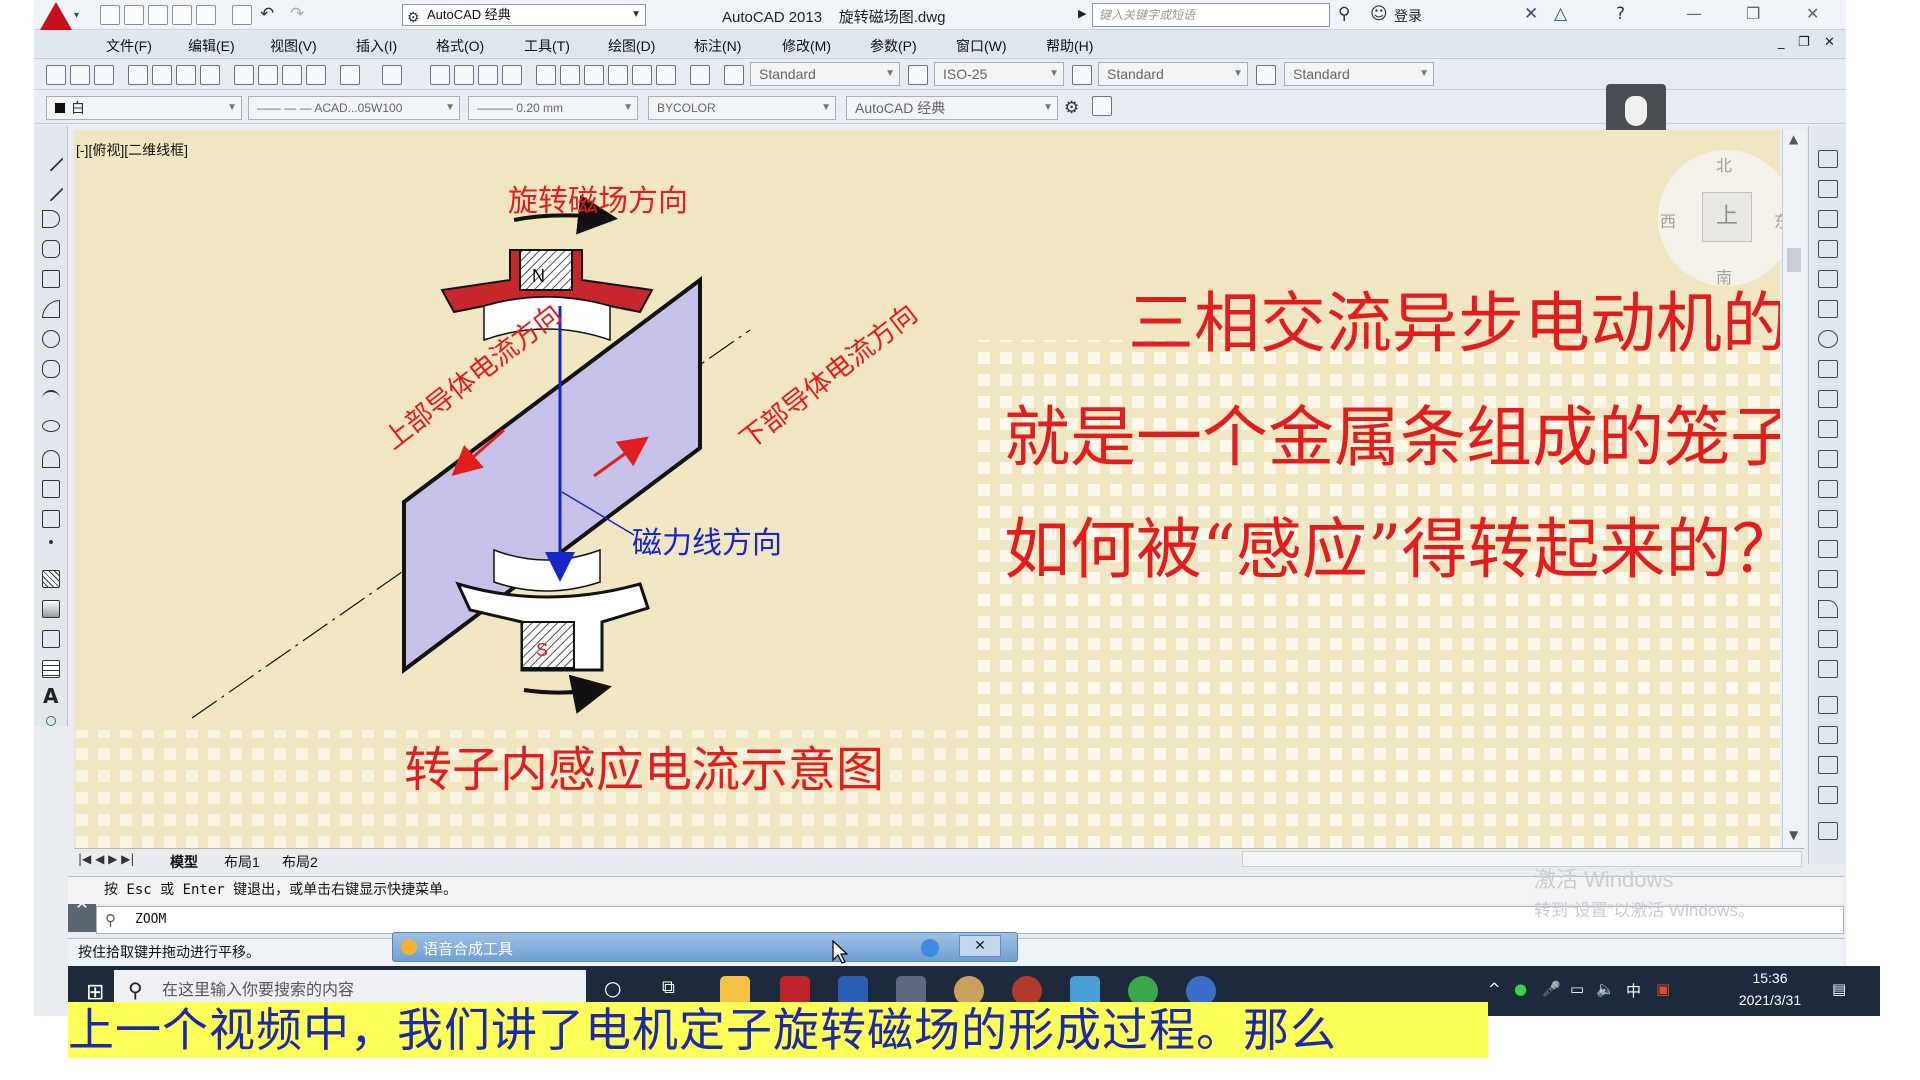 The width and height of the screenshot is (1920, 1080). Describe the element at coordinates (1828, 189) in the screenshot. I see `copy-object-icon` at that location.